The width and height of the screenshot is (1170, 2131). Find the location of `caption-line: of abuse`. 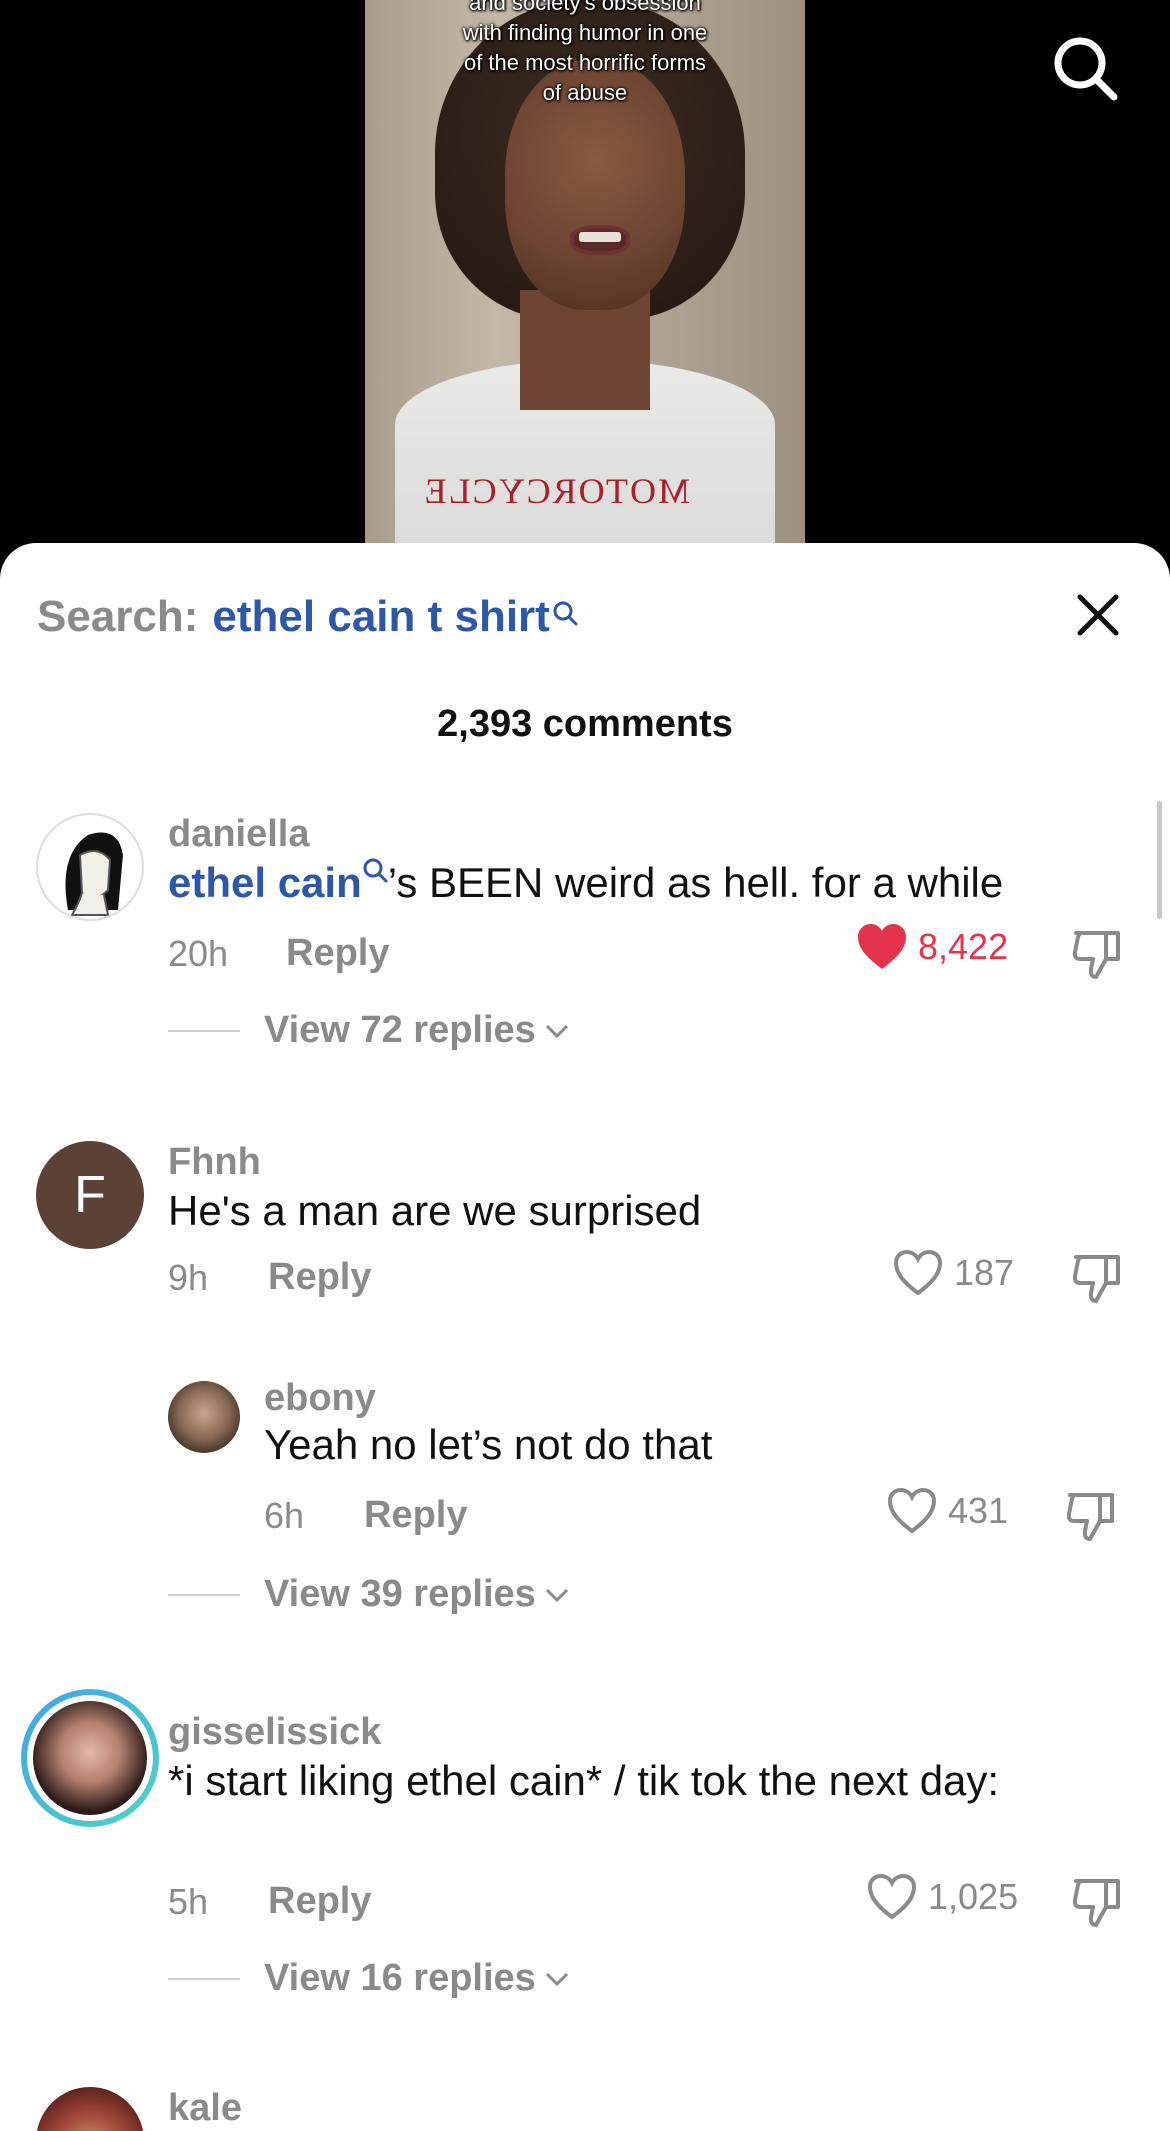

caption-line: of abuse is located at coordinates (585, 92).